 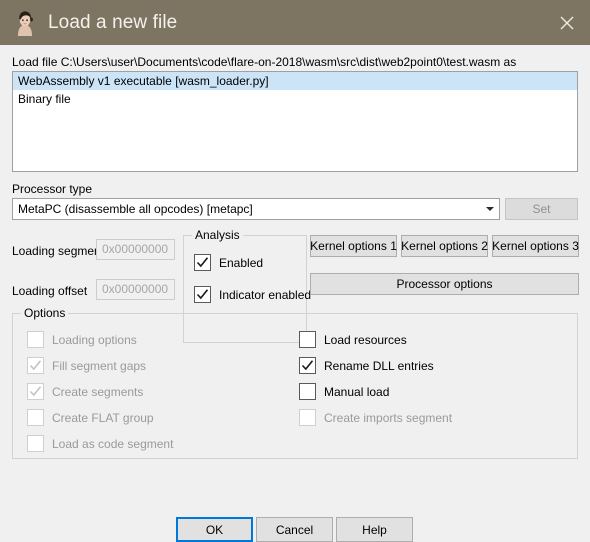 I want to click on checkbox-label: Manual load, so click(x=357, y=391).